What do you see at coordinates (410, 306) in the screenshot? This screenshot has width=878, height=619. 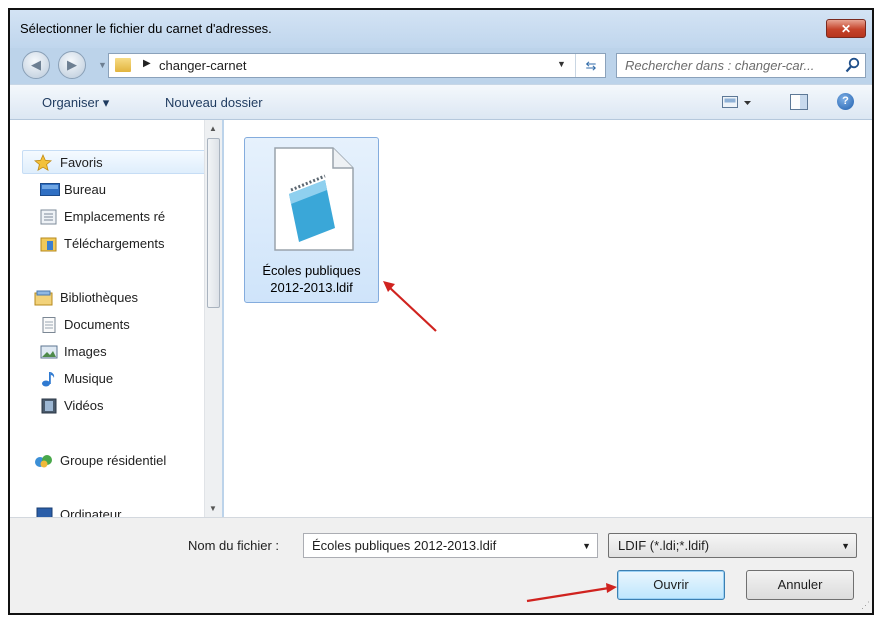 I see `annotation-arrow-file` at bounding box center [410, 306].